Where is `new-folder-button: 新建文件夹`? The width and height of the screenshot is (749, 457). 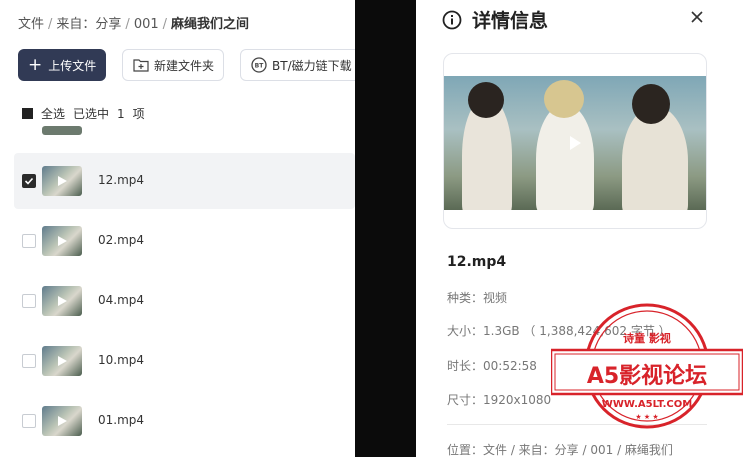
new-folder-button: 新建文件夹 is located at coordinates (173, 65).